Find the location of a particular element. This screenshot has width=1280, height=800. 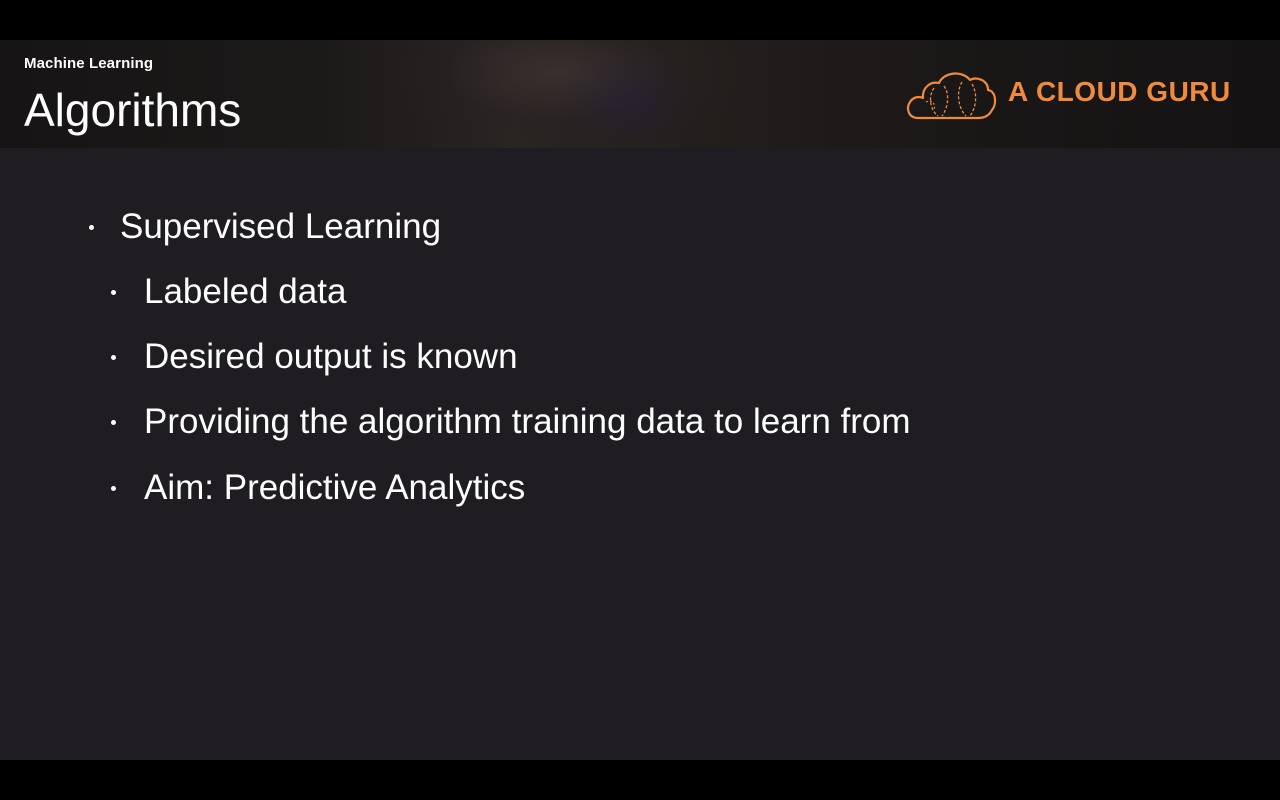

bullet-item: Labeled data is located at coordinates (229, 292).